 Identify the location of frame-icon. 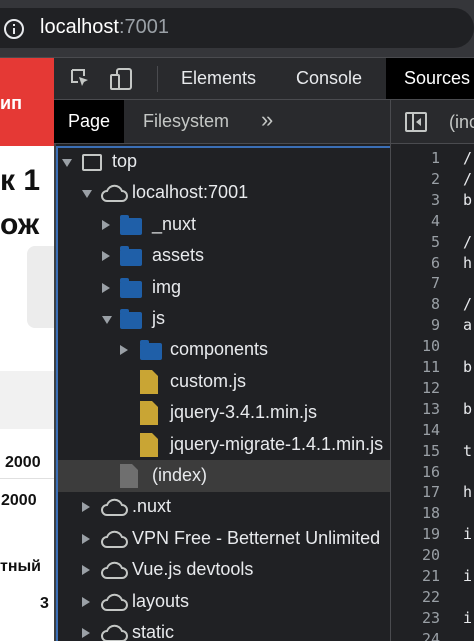
(92, 162).